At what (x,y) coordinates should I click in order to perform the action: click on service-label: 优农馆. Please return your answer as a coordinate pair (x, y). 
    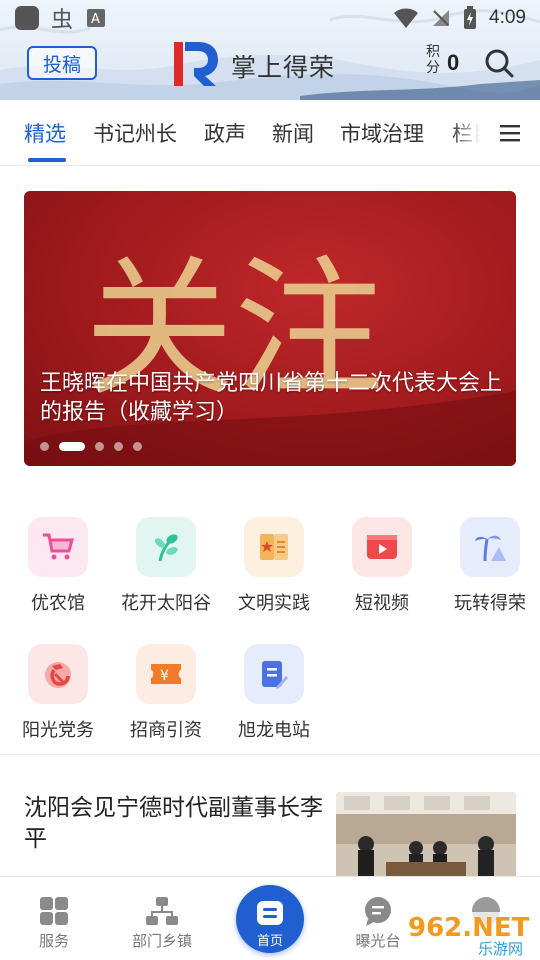
    Looking at the image, I should click on (58, 603).